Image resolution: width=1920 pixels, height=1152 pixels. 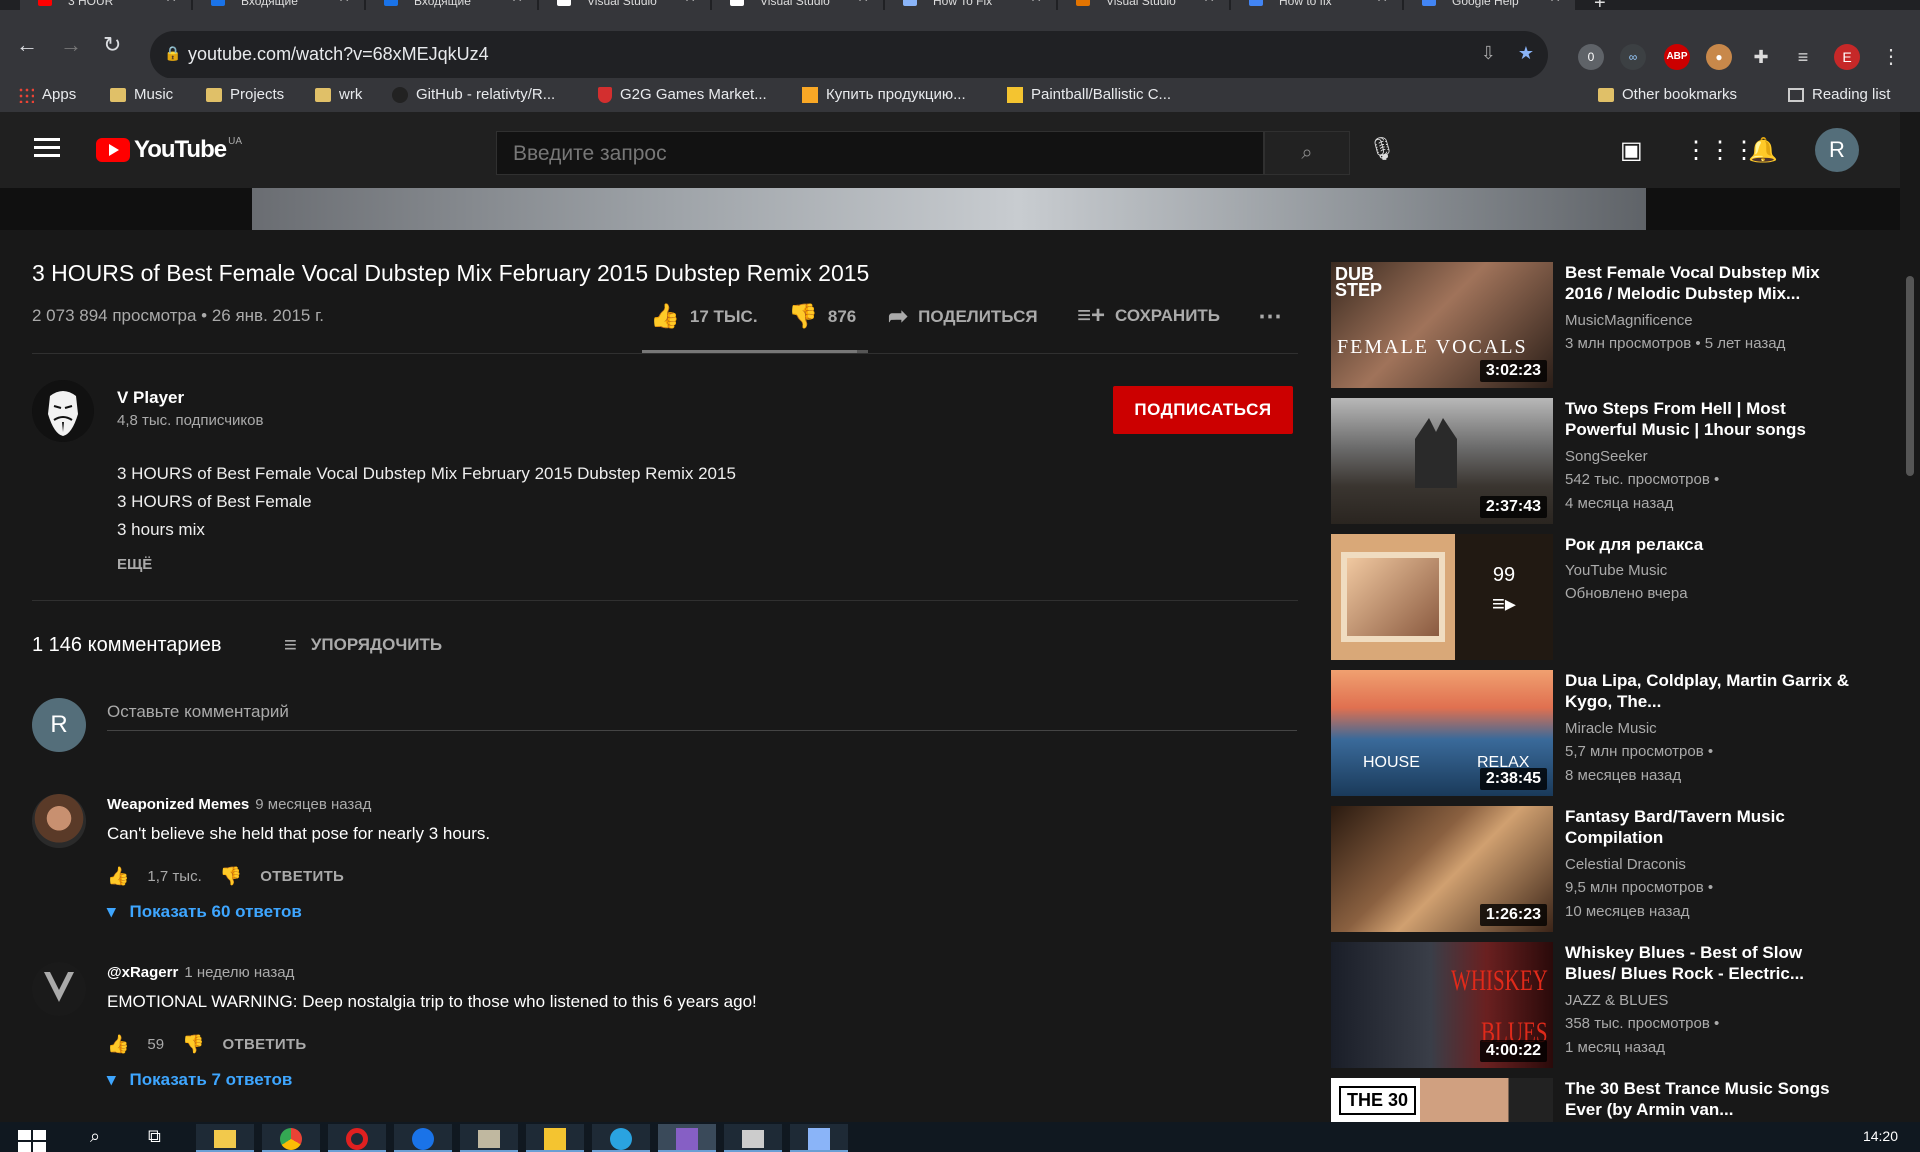 What do you see at coordinates (338, 94) in the screenshot?
I see `bookmark-folder-wrk: wrk` at bounding box center [338, 94].